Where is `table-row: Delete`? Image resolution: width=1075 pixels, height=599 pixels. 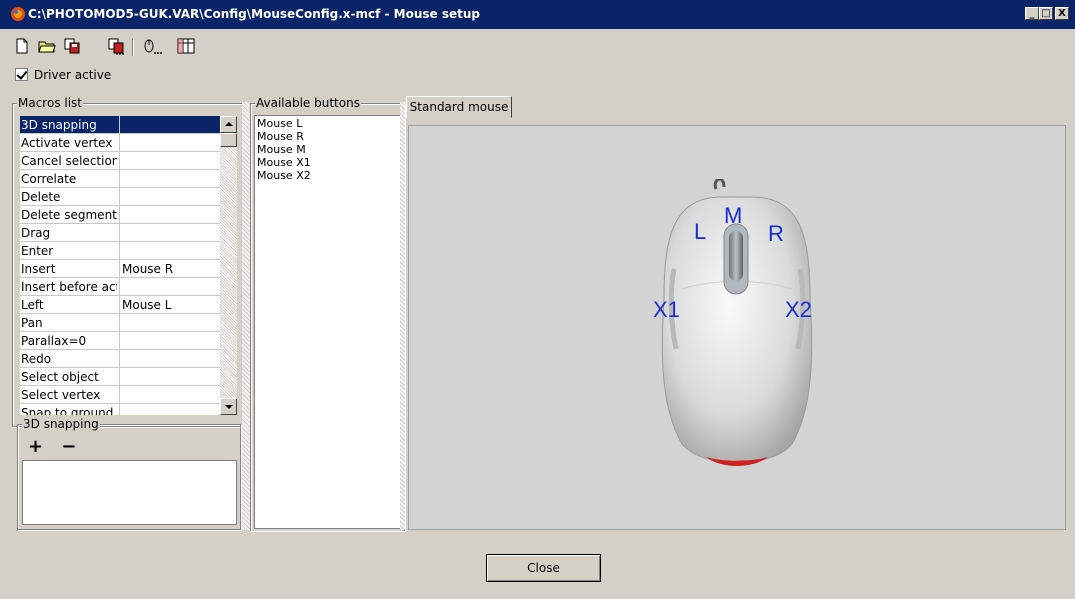 table-row: Delete is located at coordinates (120, 197).